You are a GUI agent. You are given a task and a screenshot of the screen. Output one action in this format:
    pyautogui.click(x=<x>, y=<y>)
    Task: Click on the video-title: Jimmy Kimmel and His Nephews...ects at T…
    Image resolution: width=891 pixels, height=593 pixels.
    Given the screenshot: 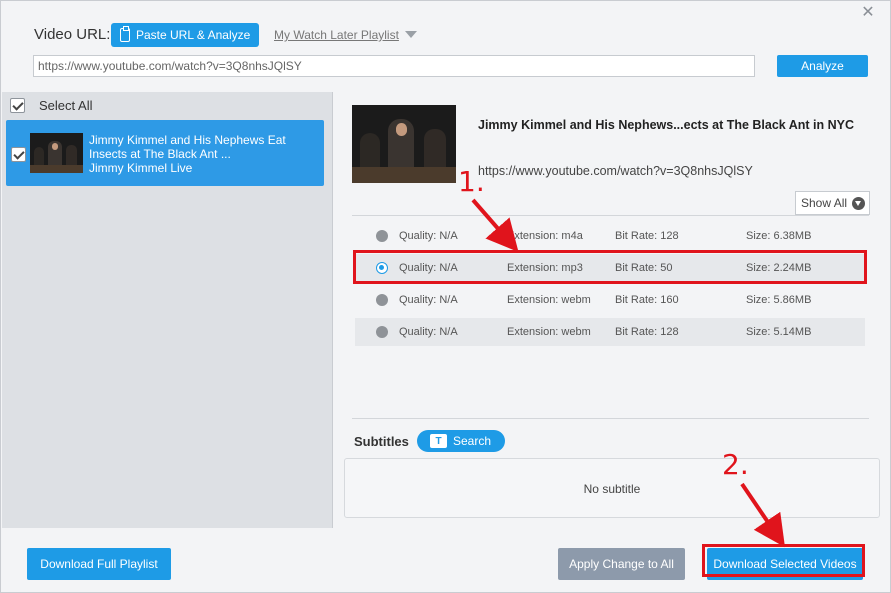 What is the action you would take?
    pyautogui.click(x=666, y=125)
    